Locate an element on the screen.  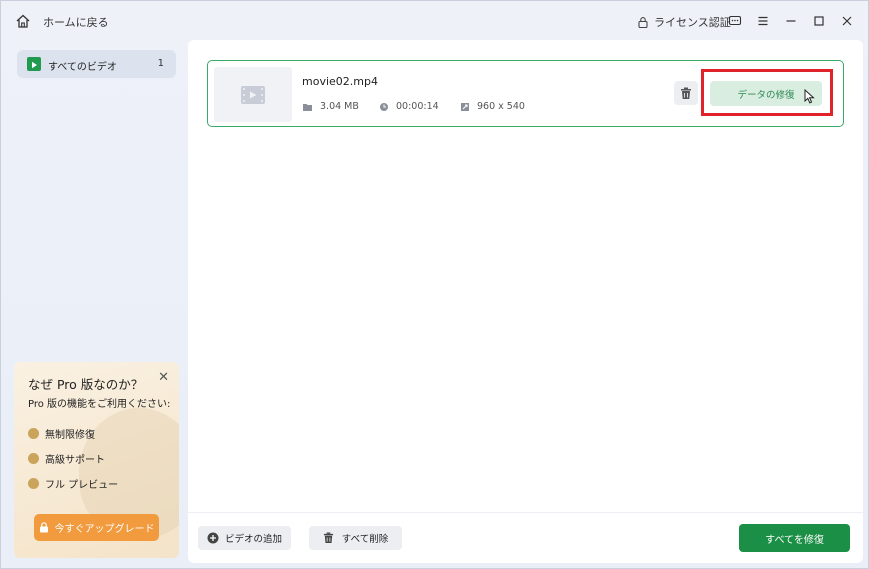
repair-all-button: すべてを修復 is located at coordinates (794, 538).